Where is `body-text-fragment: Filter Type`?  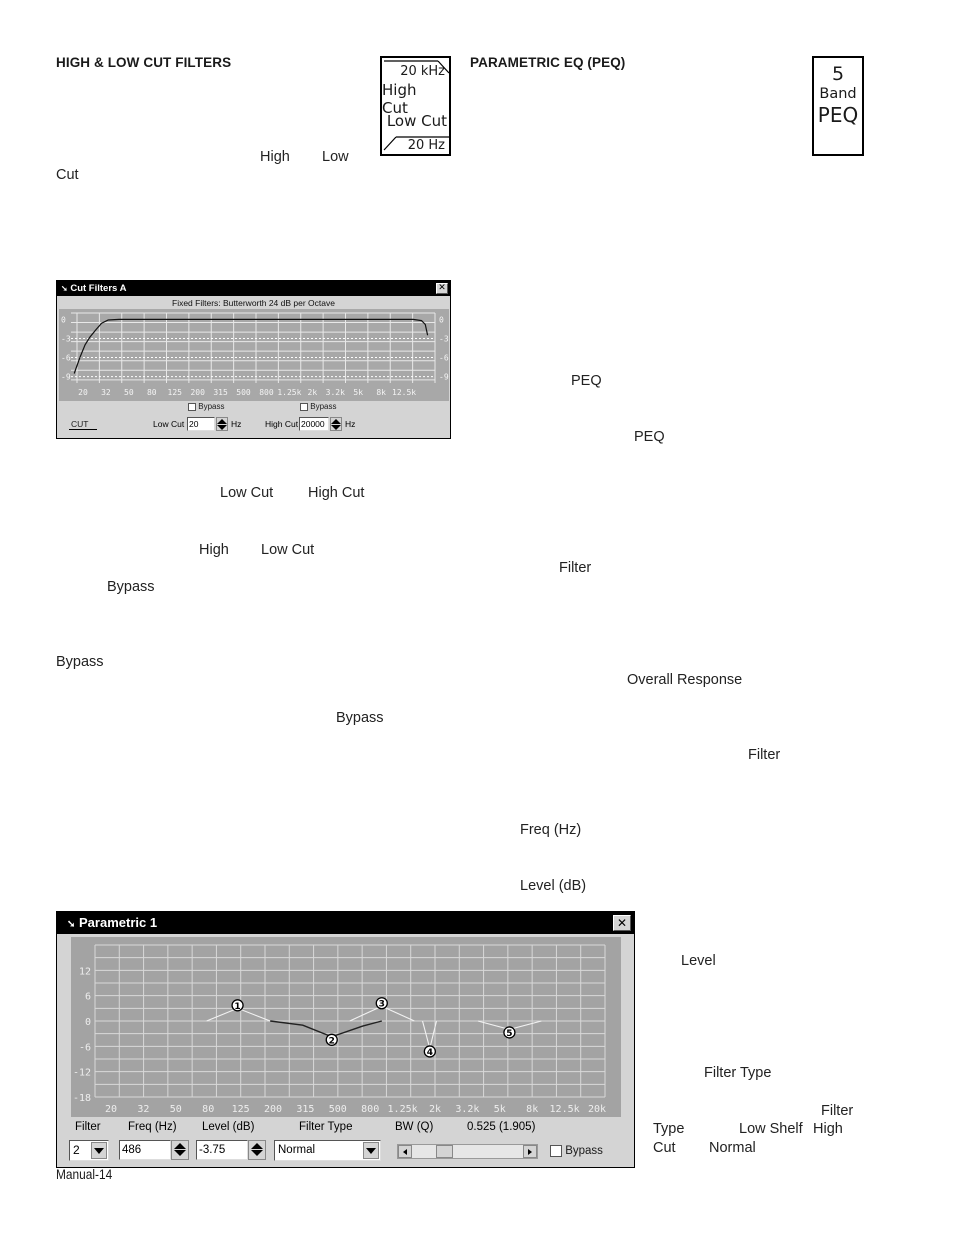 body-text-fragment: Filter Type is located at coordinates (738, 1073).